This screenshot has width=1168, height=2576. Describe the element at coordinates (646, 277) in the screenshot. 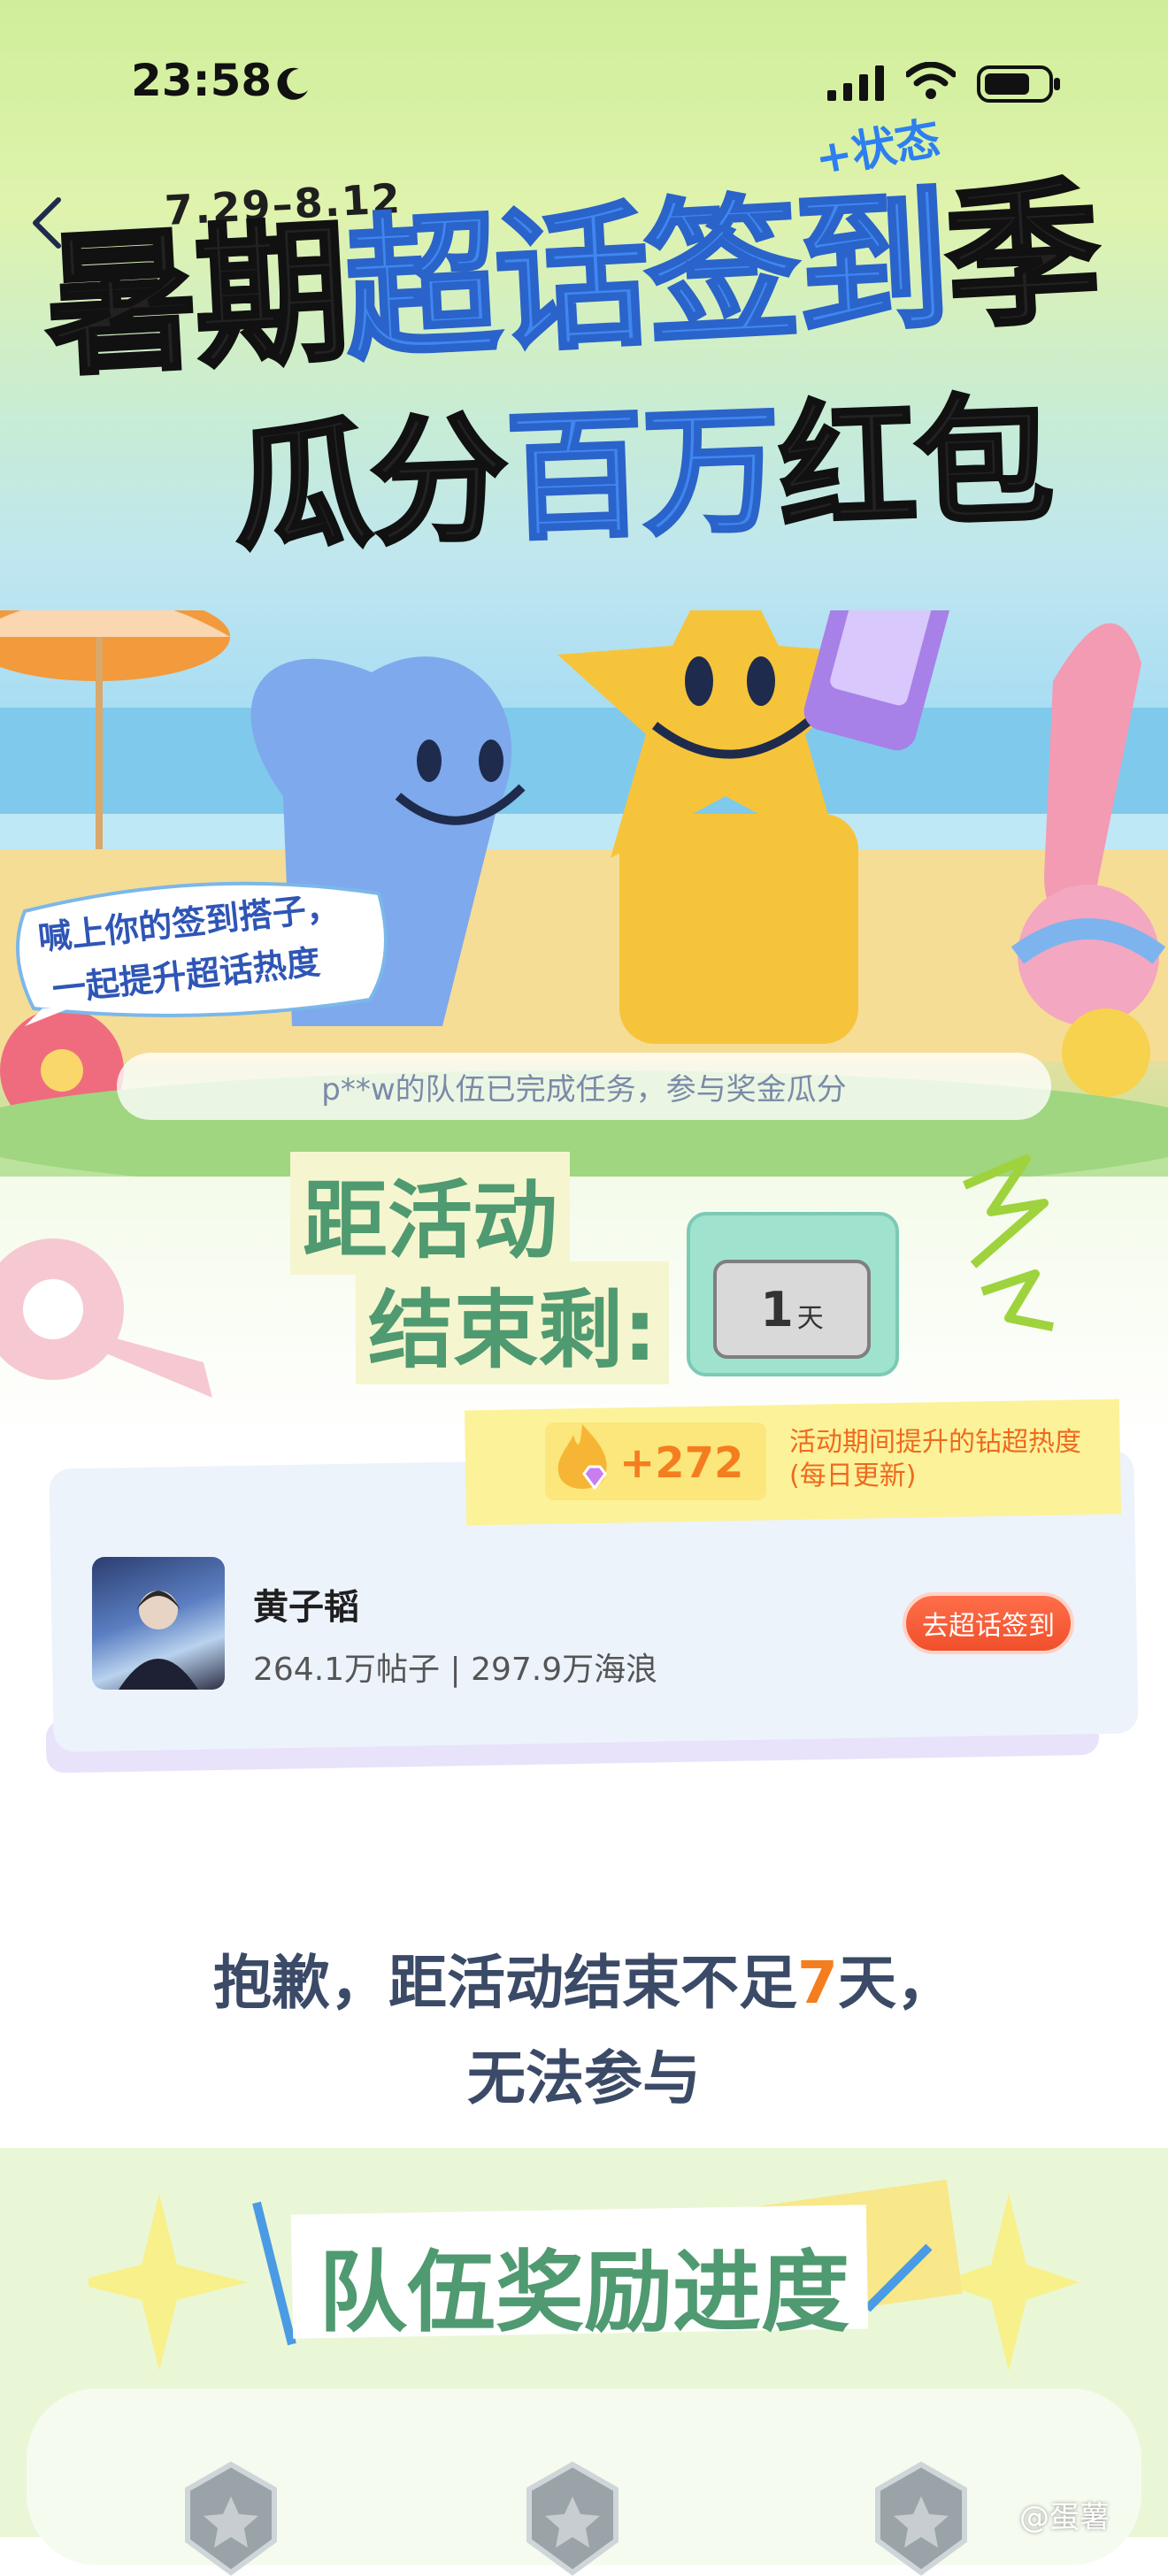

I see `title-highlight: 超话签到` at that location.